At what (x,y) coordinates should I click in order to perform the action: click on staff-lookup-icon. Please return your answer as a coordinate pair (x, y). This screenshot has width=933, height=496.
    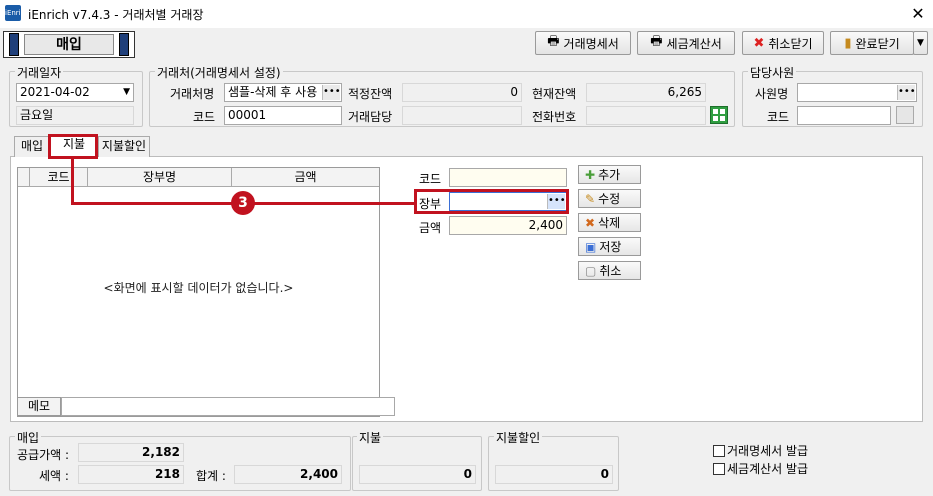
    Looking at the image, I should click on (905, 115).